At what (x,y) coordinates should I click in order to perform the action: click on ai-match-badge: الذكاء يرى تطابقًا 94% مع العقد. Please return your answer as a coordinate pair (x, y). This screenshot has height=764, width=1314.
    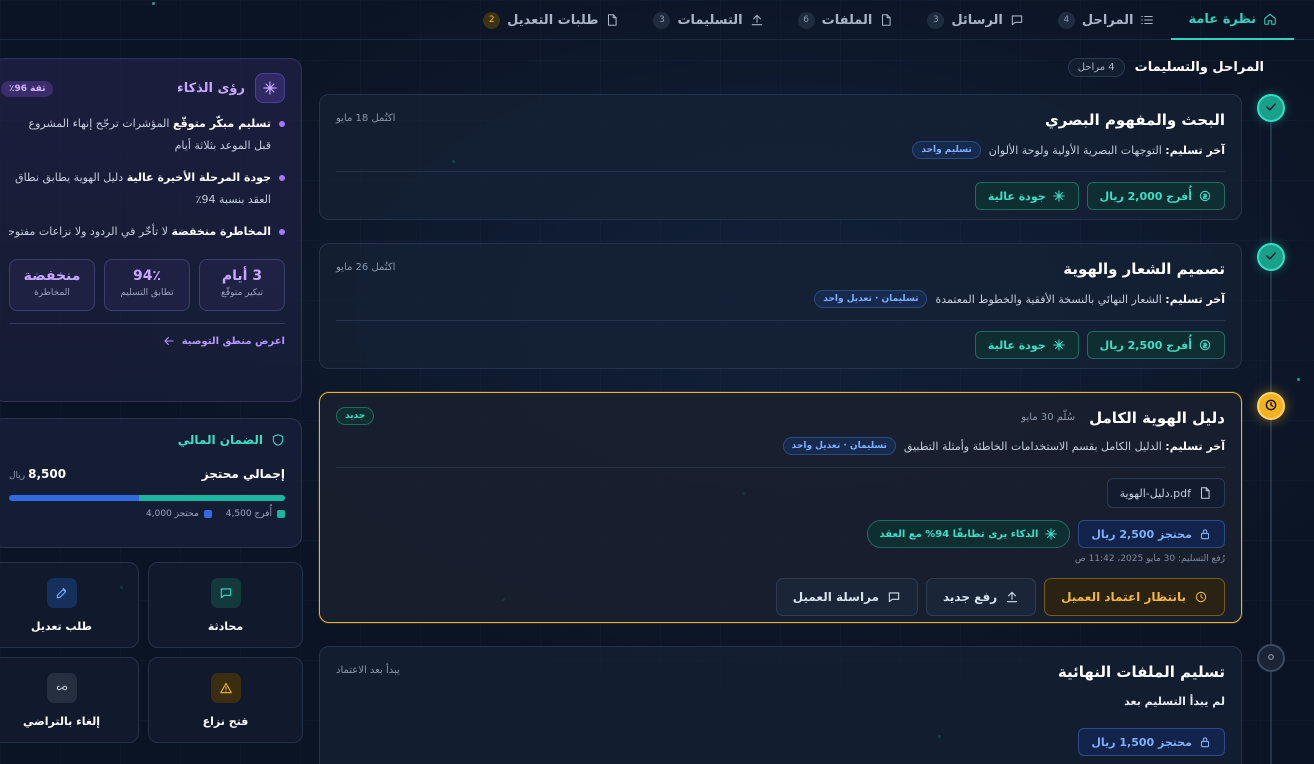
    Looking at the image, I should click on (969, 534).